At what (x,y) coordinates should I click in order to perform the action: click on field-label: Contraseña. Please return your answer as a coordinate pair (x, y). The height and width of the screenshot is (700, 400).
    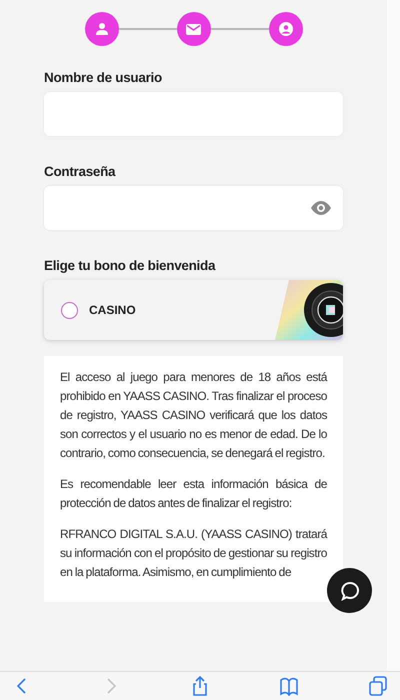
    Looking at the image, I should click on (80, 171).